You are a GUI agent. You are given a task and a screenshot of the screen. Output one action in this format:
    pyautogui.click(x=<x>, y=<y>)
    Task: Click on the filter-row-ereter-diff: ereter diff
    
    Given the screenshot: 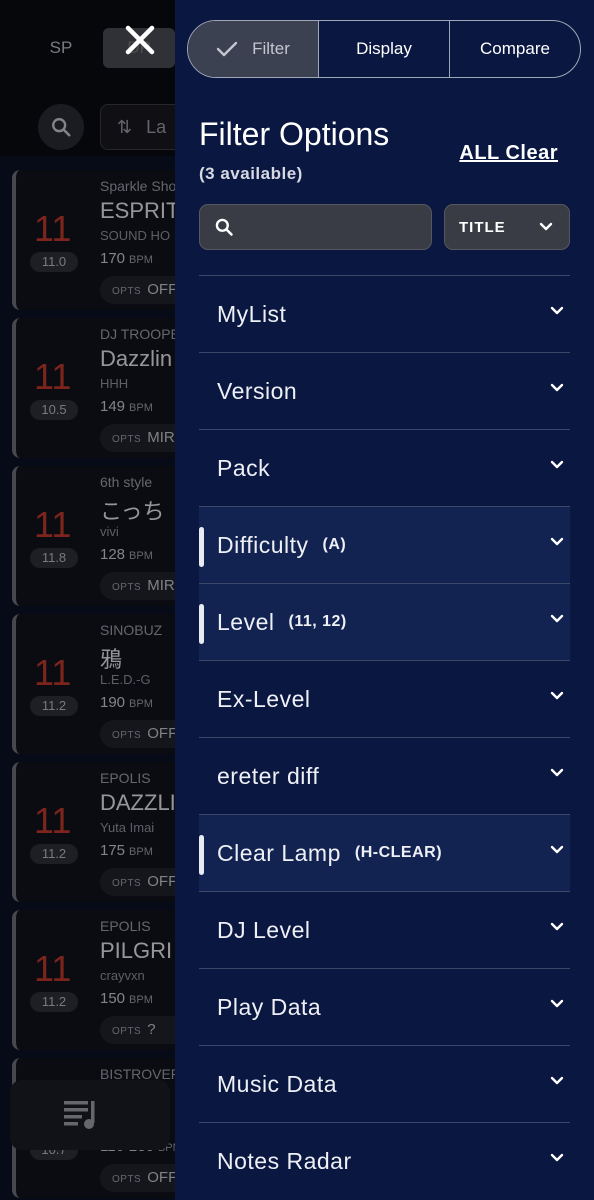 What is the action you would take?
    pyautogui.click(x=384, y=775)
    